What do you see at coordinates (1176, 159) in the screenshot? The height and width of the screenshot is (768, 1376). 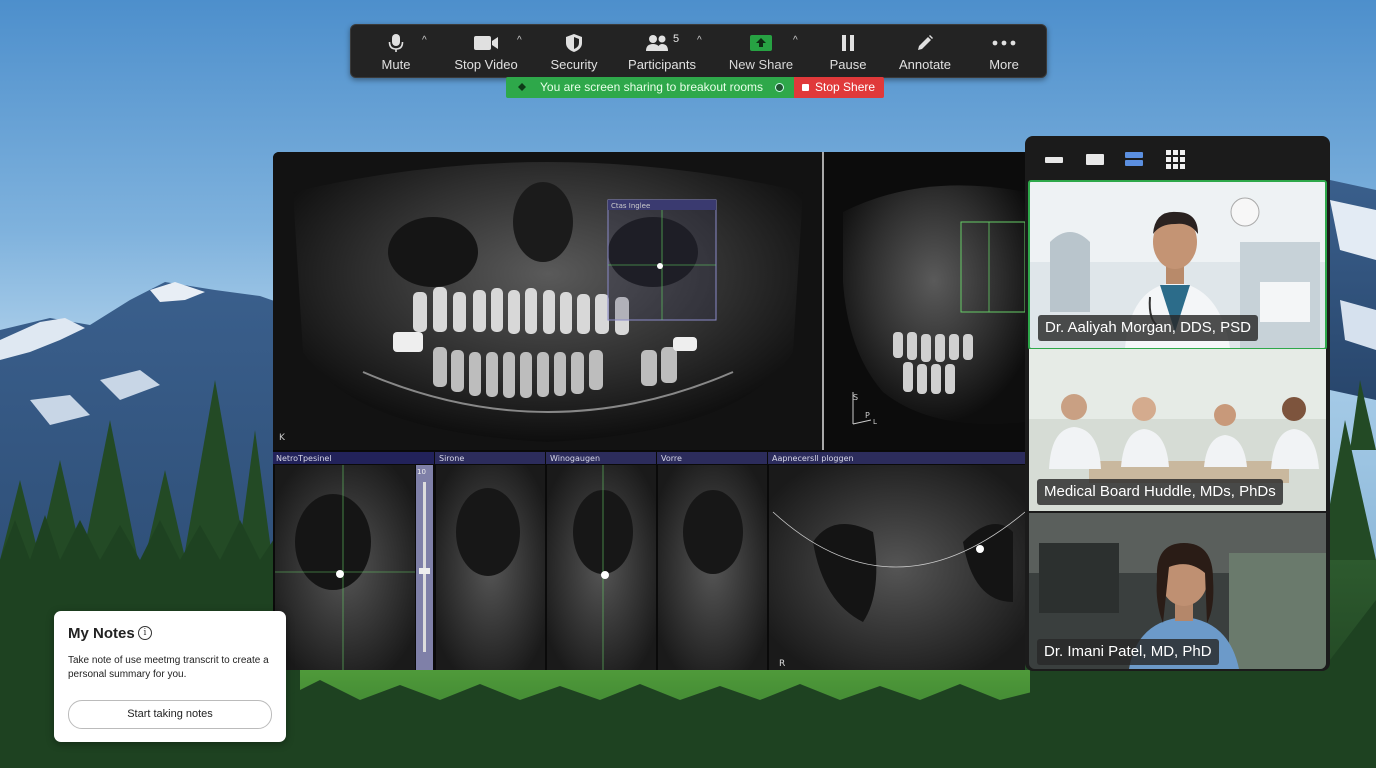 I see `grid-view-icon` at bounding box center [1176, 159].